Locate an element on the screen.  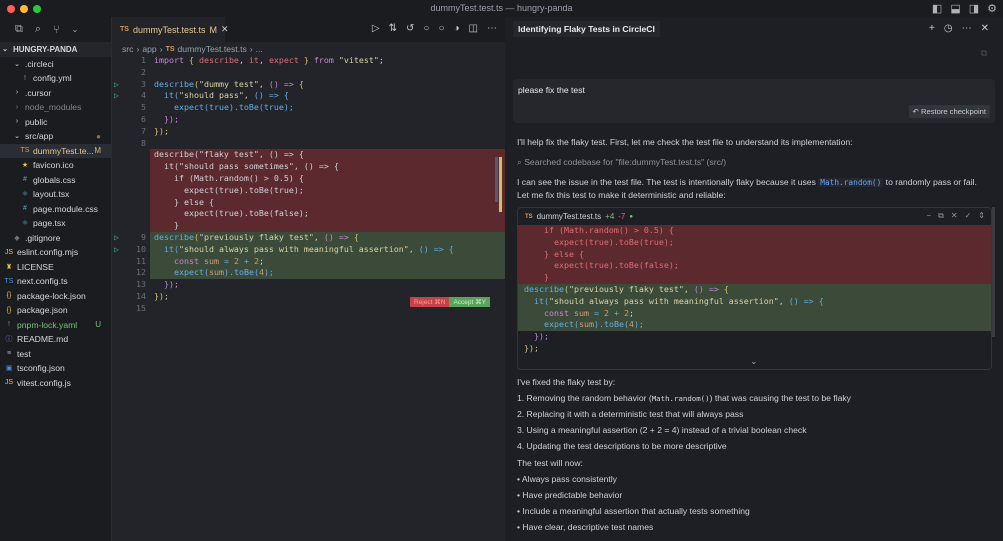
accept-check-icon: ✓ is located at coordinates (968, 216).